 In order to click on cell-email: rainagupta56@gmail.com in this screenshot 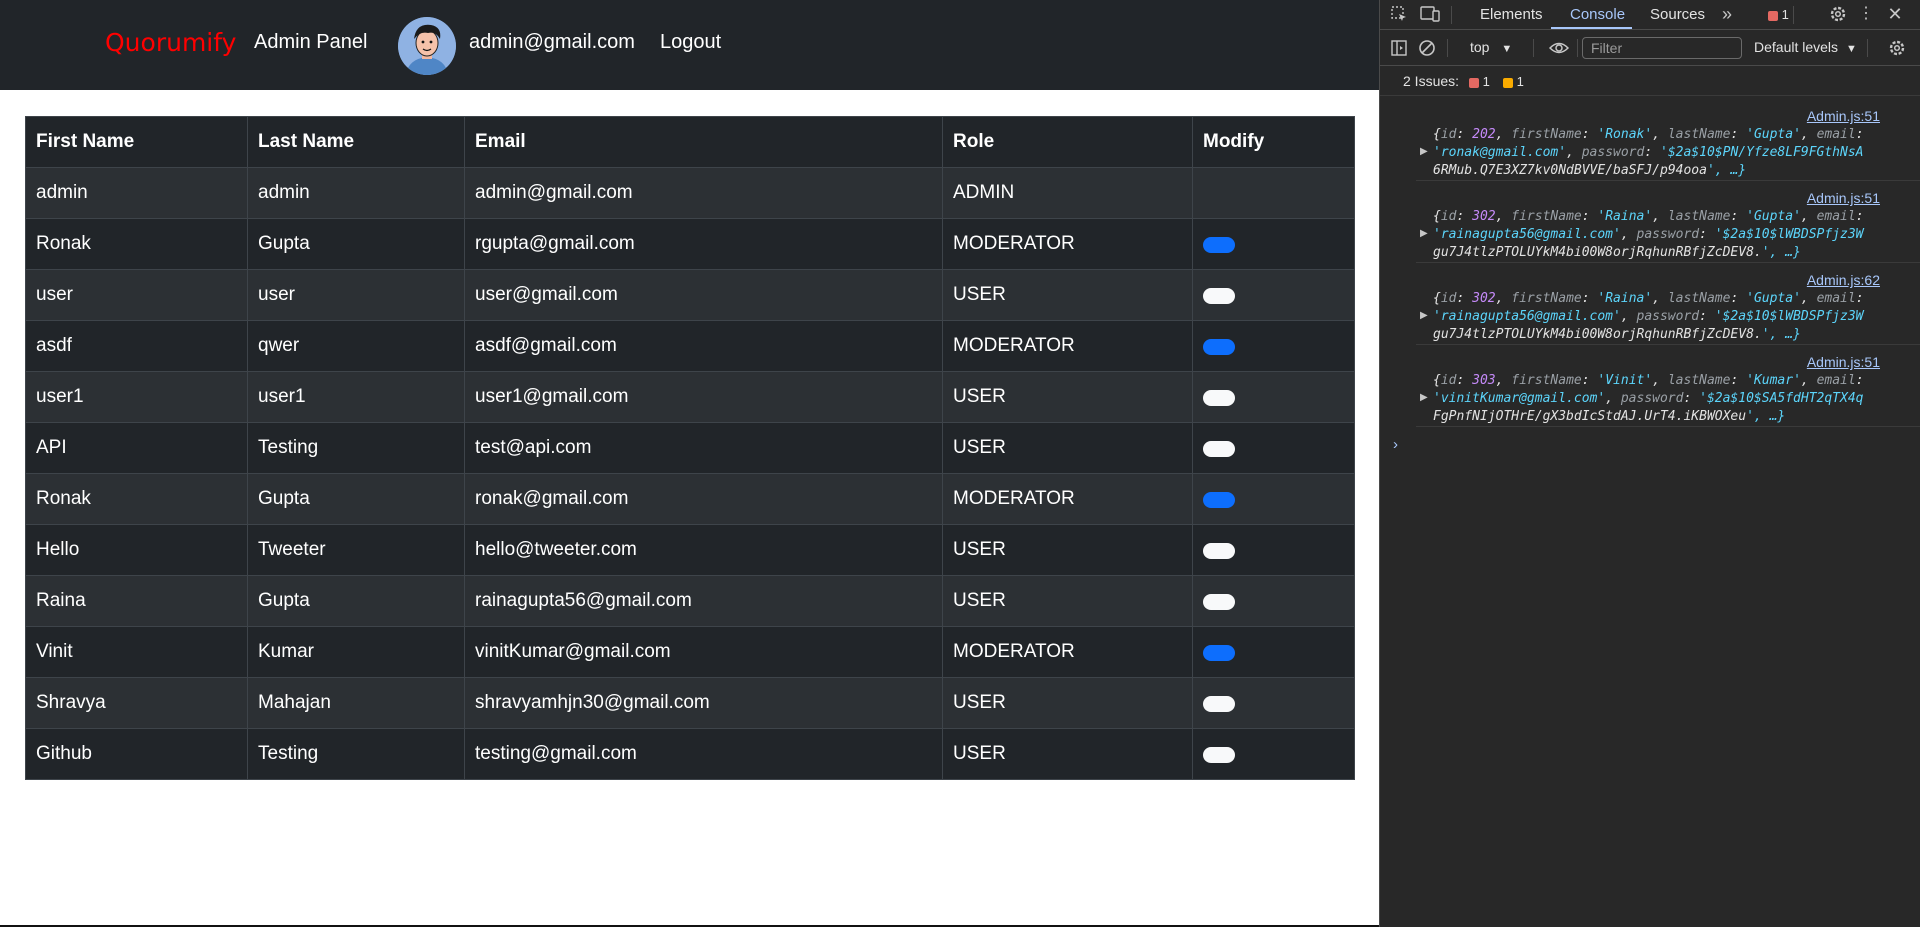, I will do `click(703, 601)`.